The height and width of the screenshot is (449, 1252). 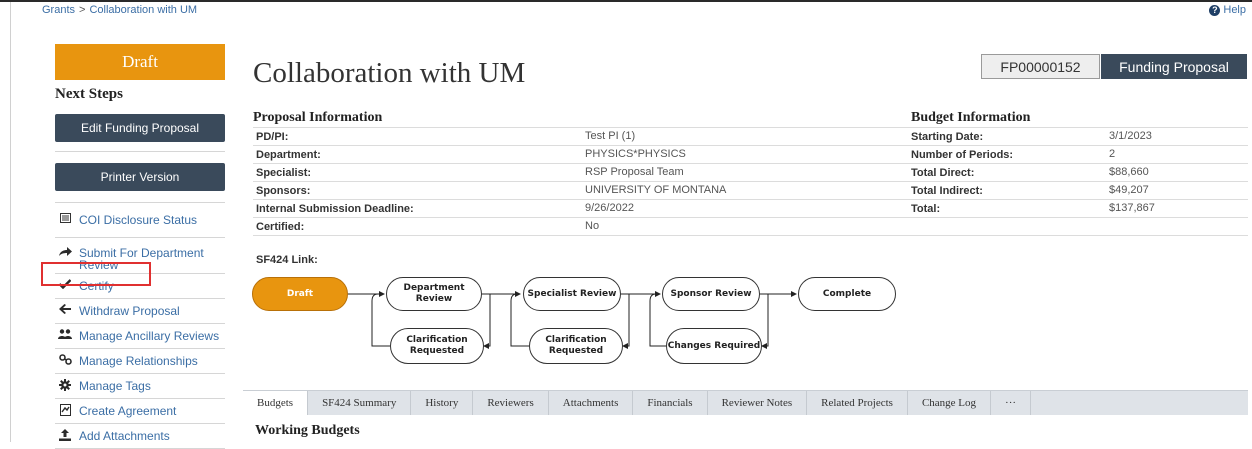 I want to click on total-label: Total:, so click(x=926, y=209).